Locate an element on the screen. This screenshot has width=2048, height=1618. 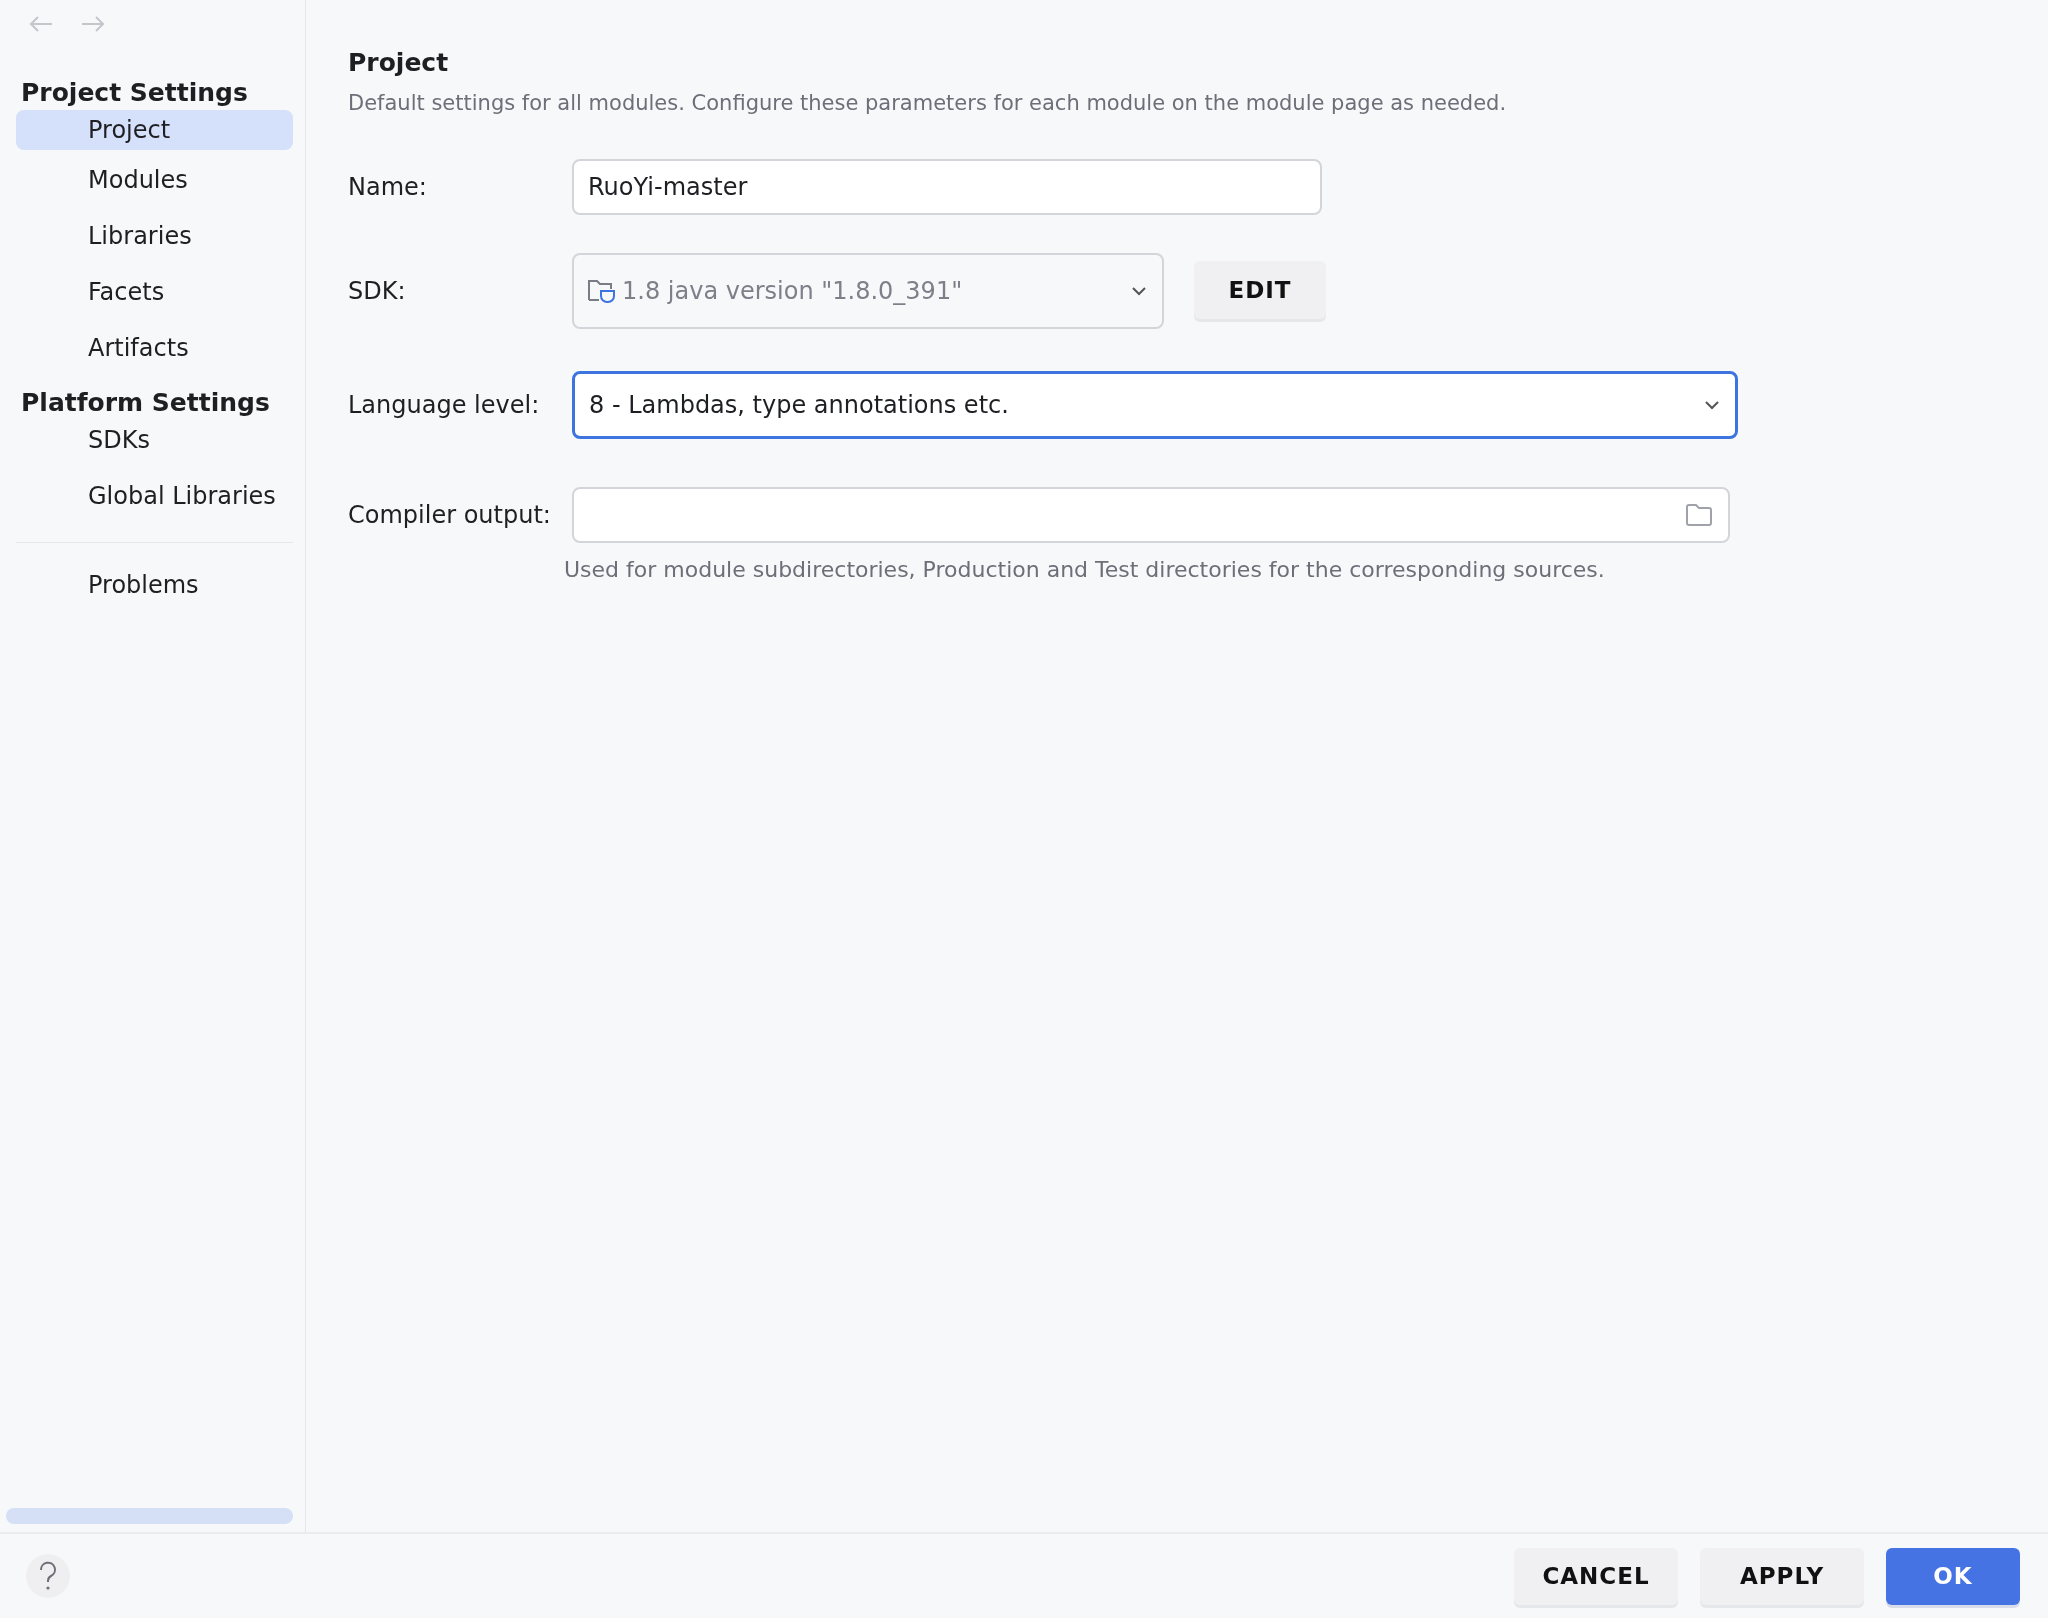
back-arrow-icon is located at coordinates (41, 24).